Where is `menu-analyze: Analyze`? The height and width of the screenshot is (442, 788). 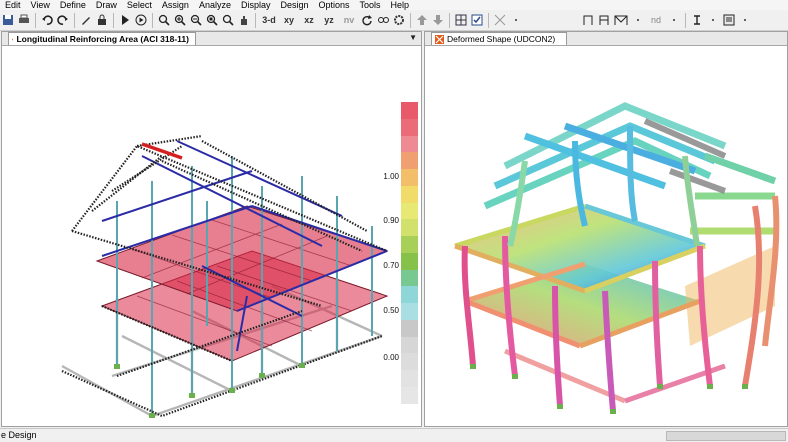
menu-analyze: Analyze is located at coordinates (215, 5).